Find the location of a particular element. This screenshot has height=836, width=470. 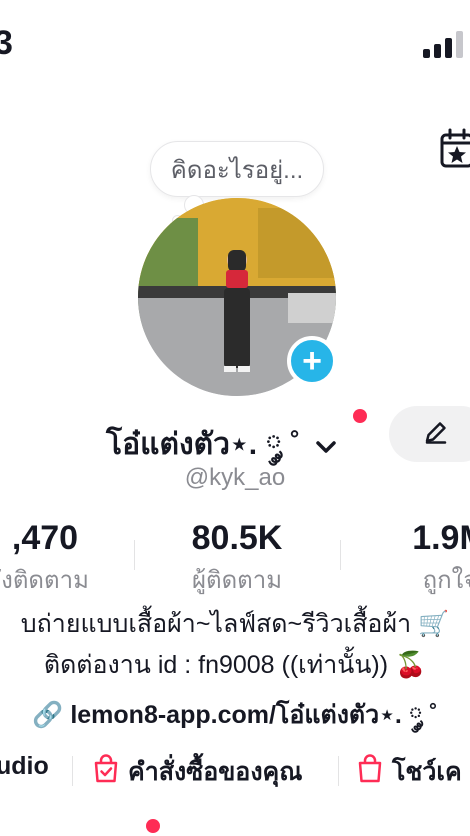

tab-showcase-label: โชว์เค is located at coordinates (427, 772).